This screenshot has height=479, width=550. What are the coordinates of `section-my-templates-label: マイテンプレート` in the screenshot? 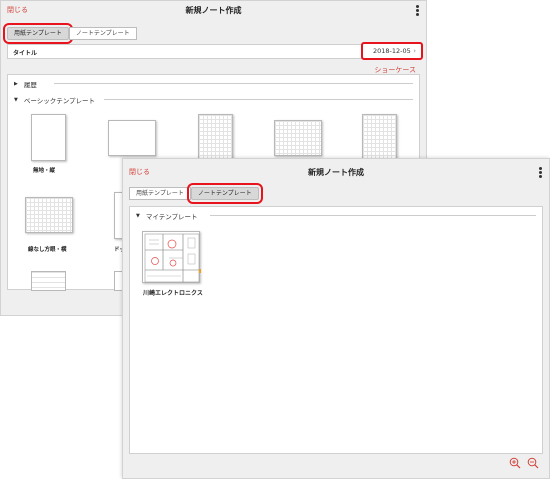 It's located at (171, 217).